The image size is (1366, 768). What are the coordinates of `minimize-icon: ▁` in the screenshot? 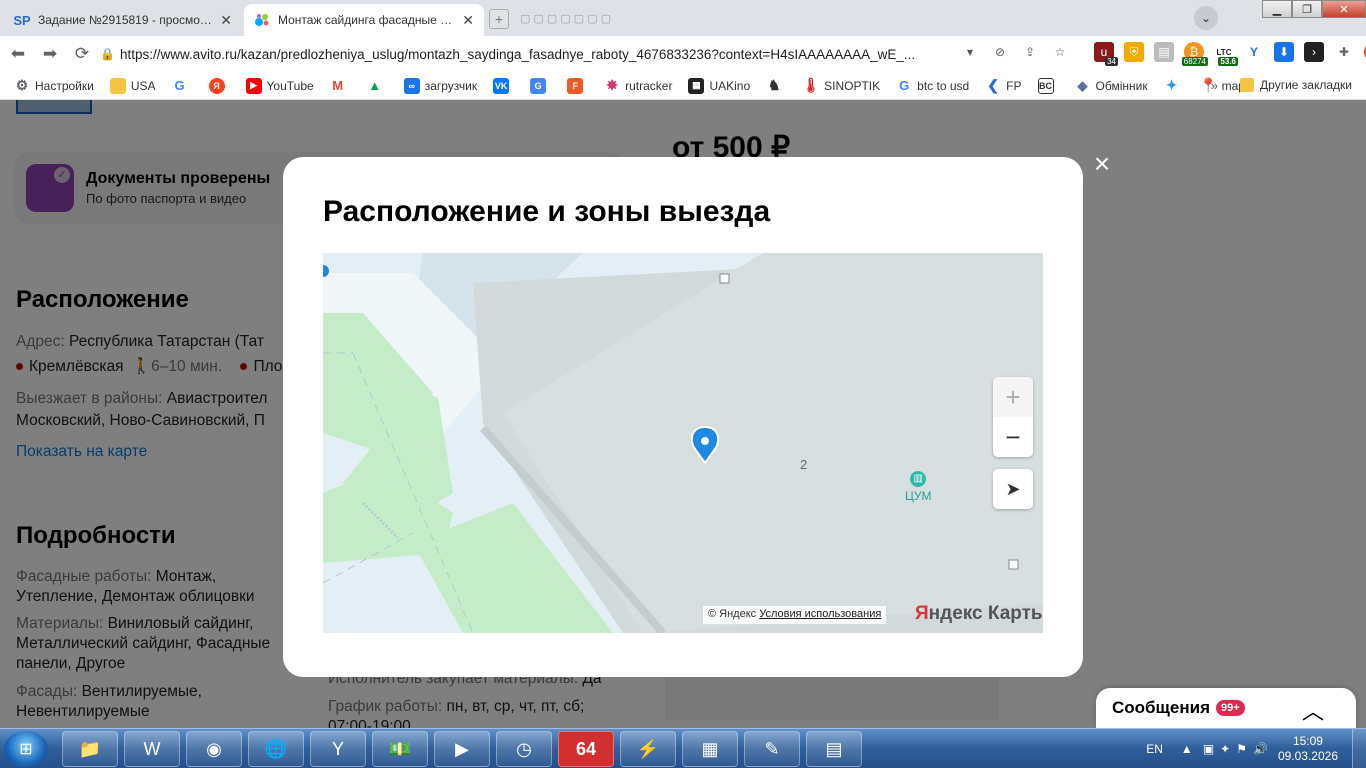 It's located at (1277, 9).